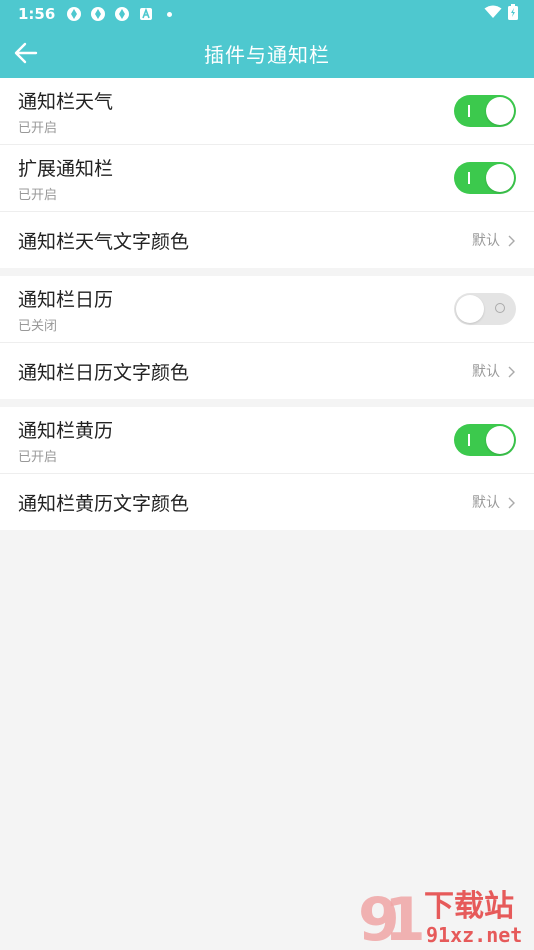 Image resolution: width=534 pixels, height=950 pixels. What do you see at coordinates (26, 53) in the screenshot?
I see `back-arrow-icon` at bounding box center [26, 53].